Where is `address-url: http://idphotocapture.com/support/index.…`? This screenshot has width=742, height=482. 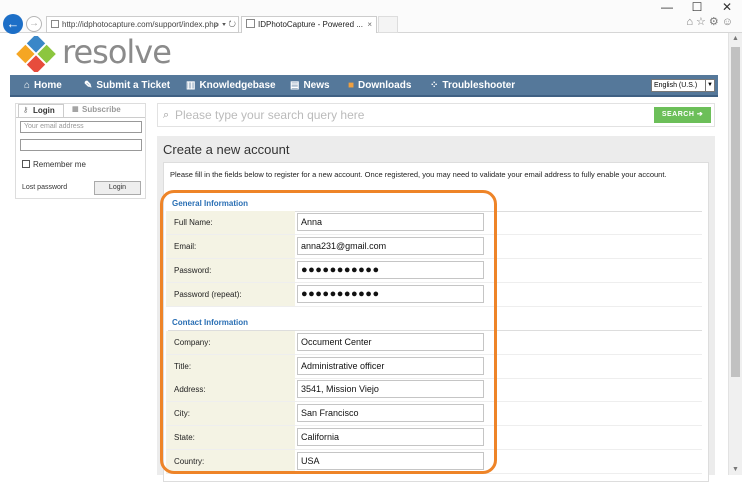 address-url: http://idphotocapture.com/support/index.… is located at coordinates (140, 24).